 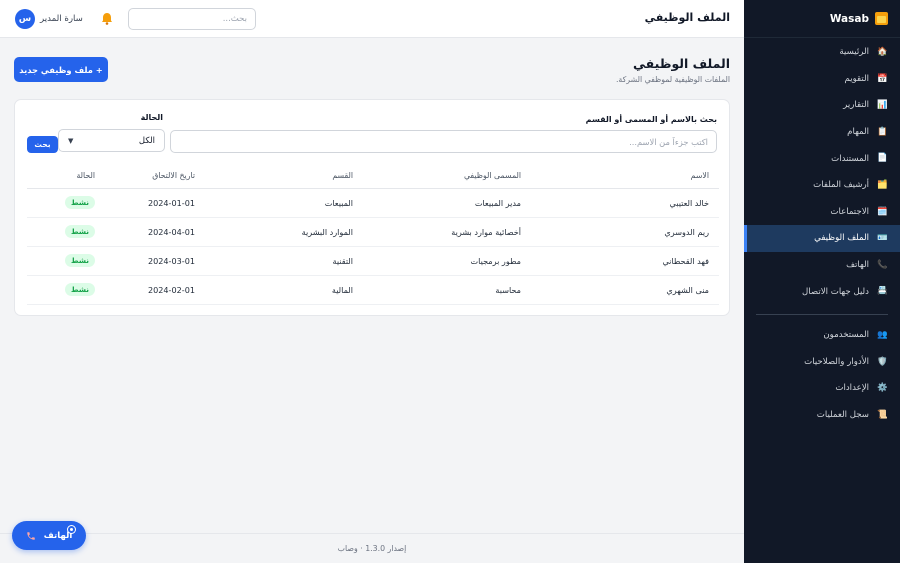 I want to click on column-header-join-date: تاريخ الالتحاق, so click(x=155, y=176).